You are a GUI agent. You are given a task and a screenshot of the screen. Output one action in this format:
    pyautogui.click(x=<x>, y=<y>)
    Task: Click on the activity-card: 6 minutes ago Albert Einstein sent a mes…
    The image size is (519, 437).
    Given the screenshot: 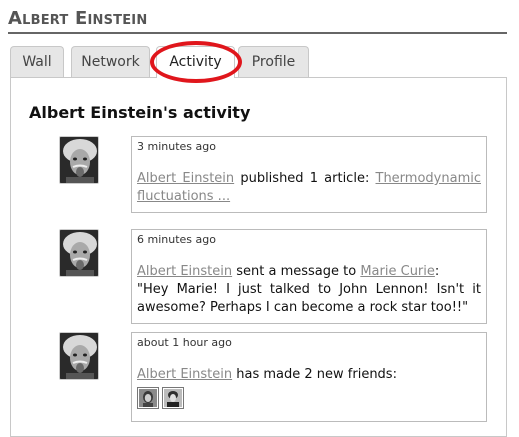 What is the action you would take?
    pyautogui.click(x=309, y=276)
    